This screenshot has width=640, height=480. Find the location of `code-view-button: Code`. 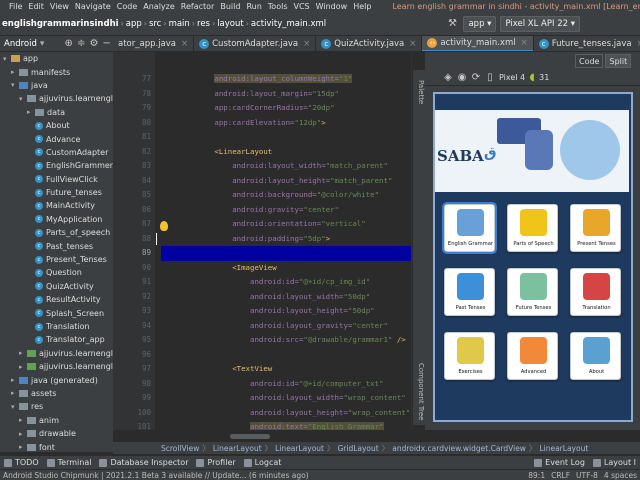

code-view-button: Code is located at coordinates (589, 61).